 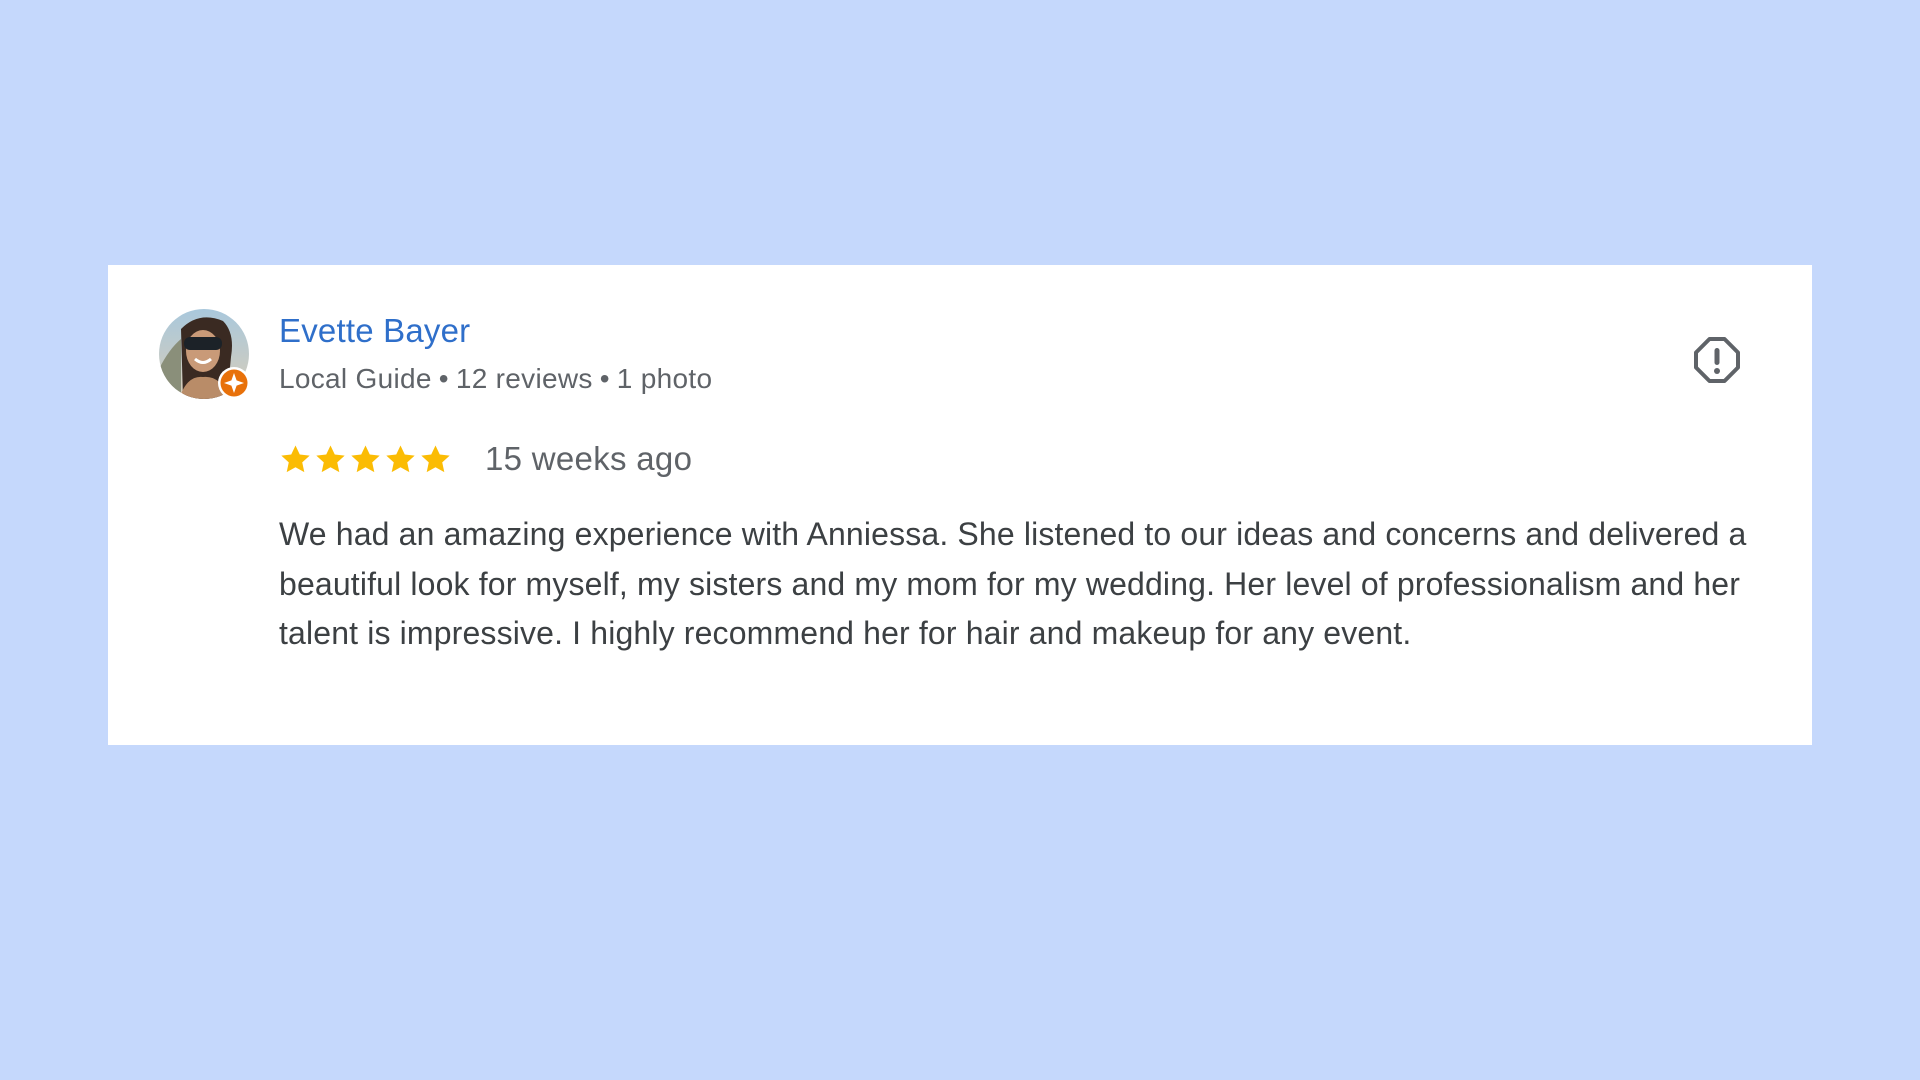 I want to click on reviewer-photo-count: 1 photo, so click(x=664, y=378).